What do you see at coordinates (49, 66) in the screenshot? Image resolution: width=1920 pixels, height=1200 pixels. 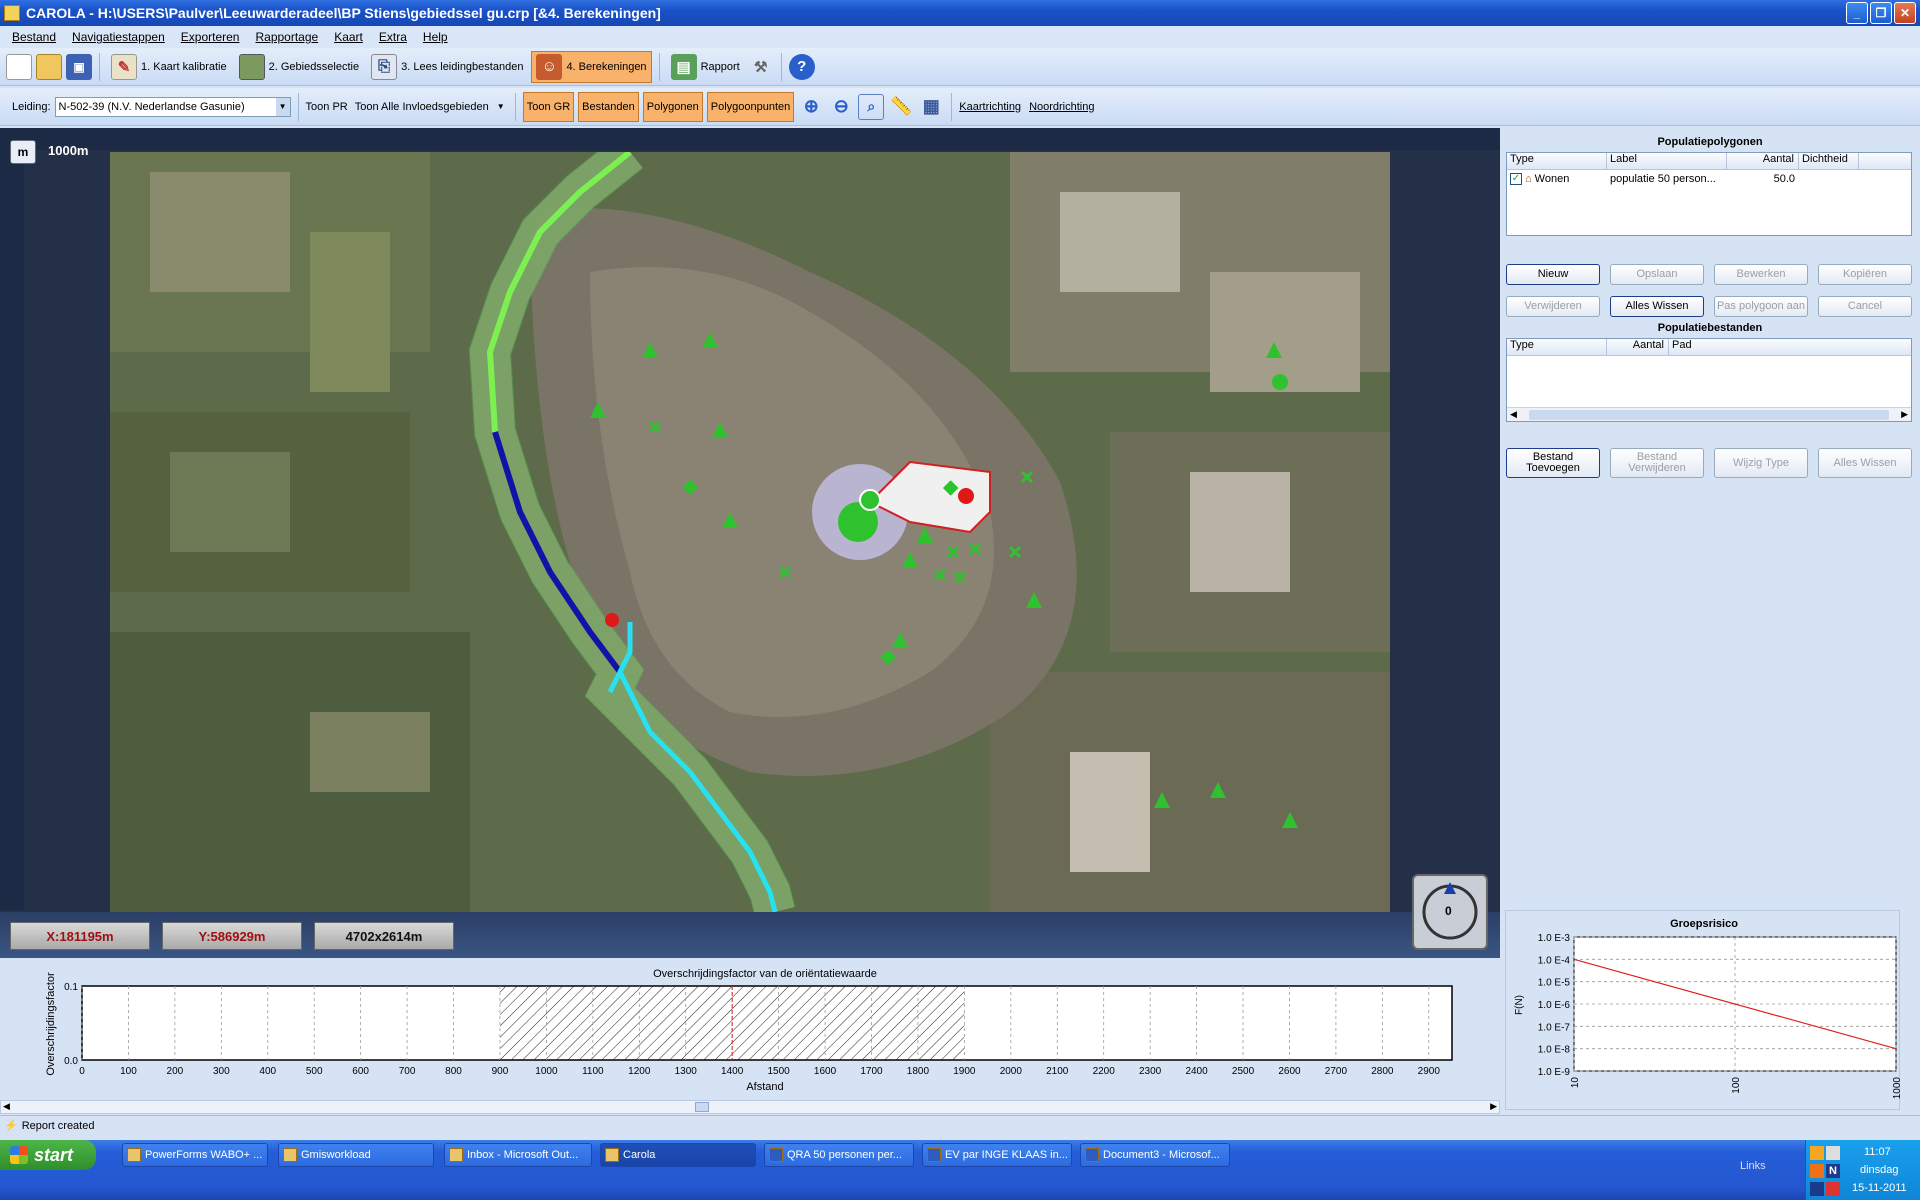 I see `open-folder-icon` at bounding box center [49, 66].